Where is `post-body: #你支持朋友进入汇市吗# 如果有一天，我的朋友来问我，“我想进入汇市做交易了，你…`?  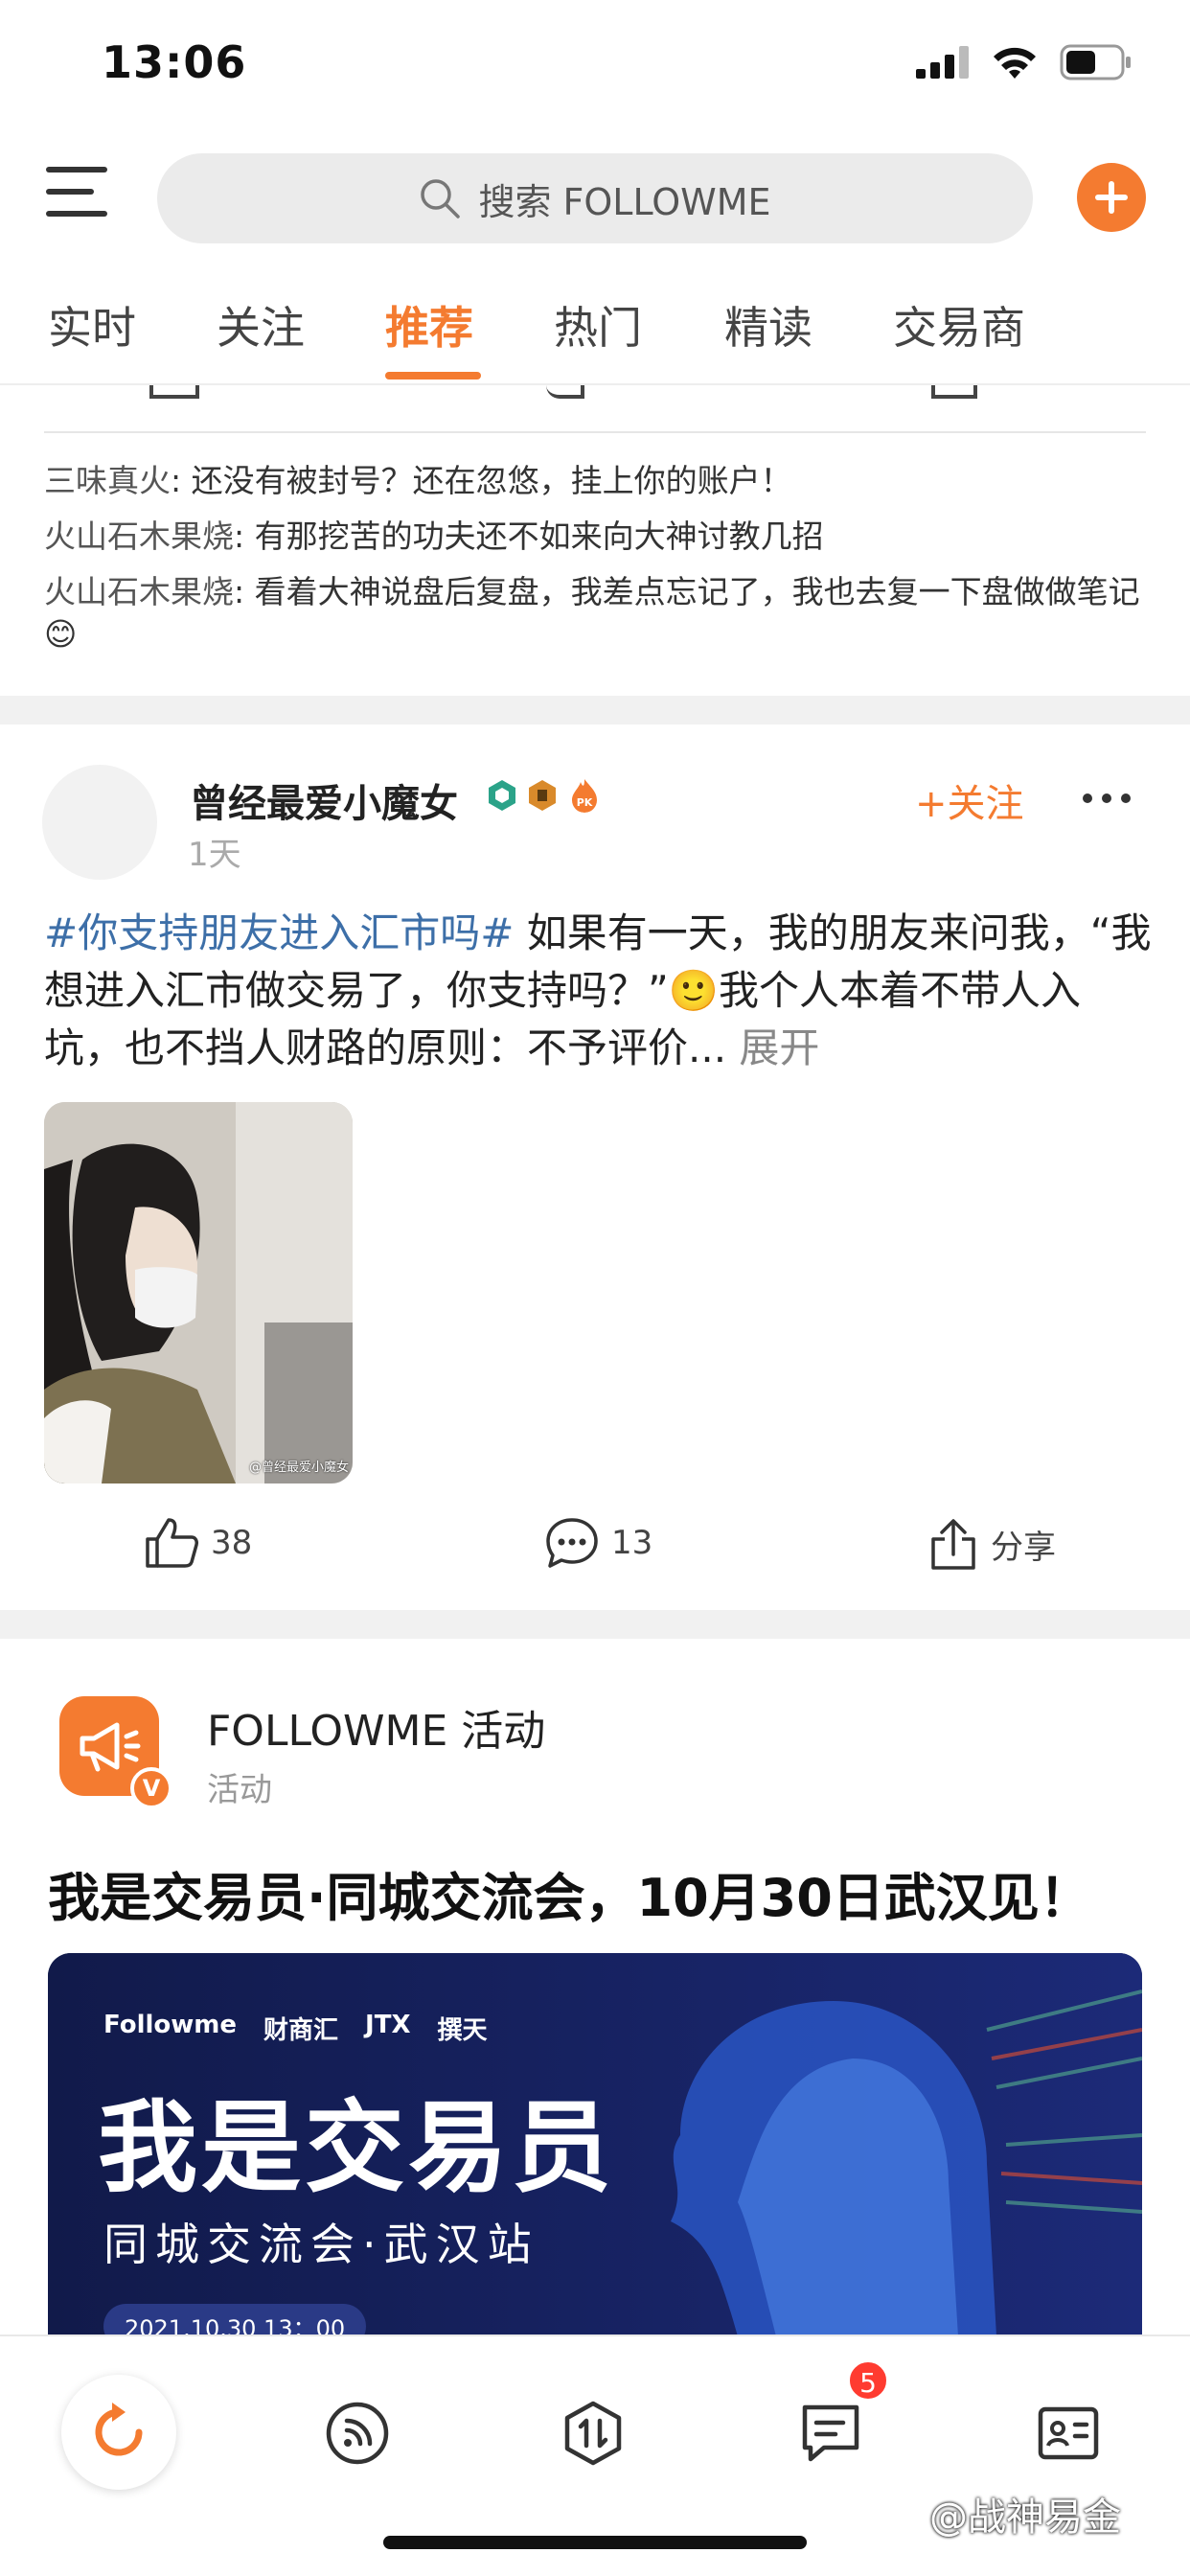 post-body: #你支持朋友进入汇市吗# 如果有一天，我的朋友来问我，“我想进入汇市做交易了，你… is located at coordinates (600, 991).